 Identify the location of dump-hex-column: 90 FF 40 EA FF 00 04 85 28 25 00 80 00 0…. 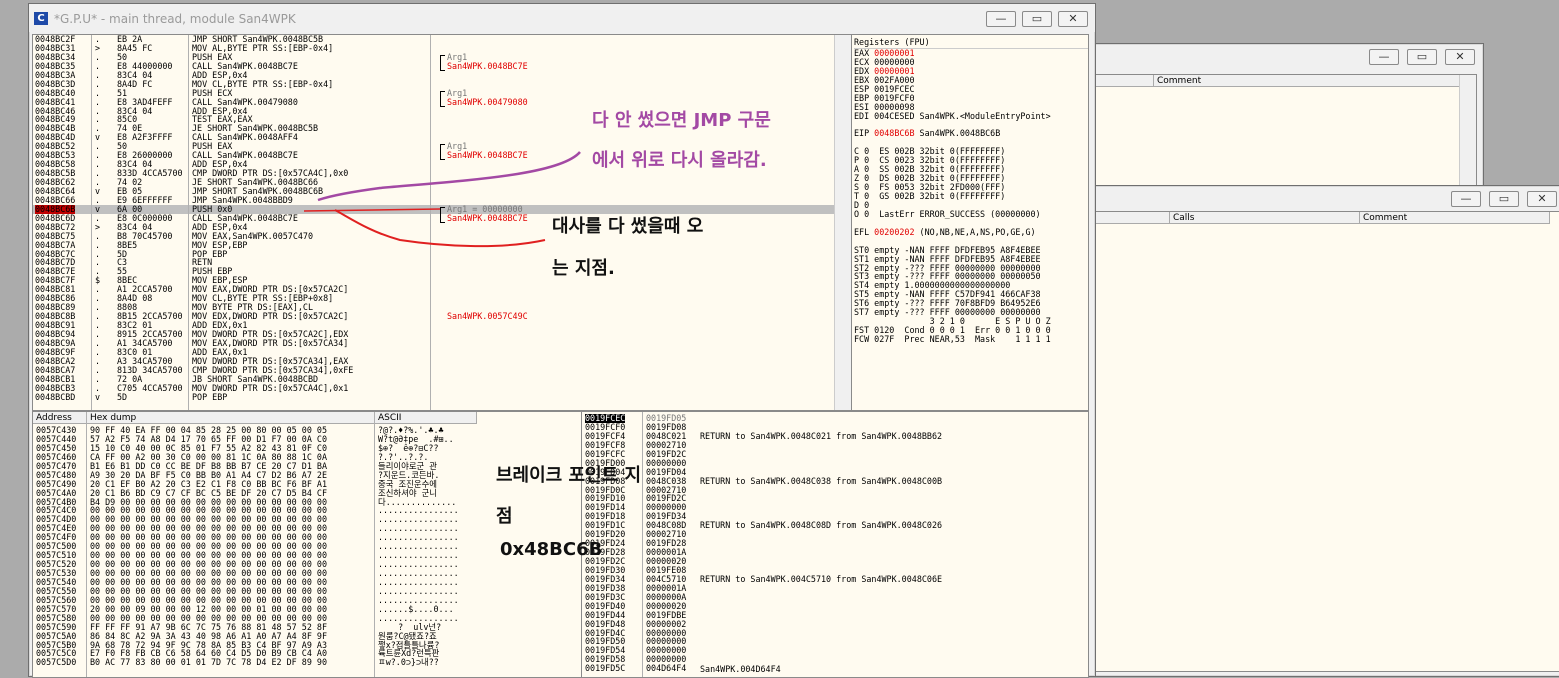
(208, 546).